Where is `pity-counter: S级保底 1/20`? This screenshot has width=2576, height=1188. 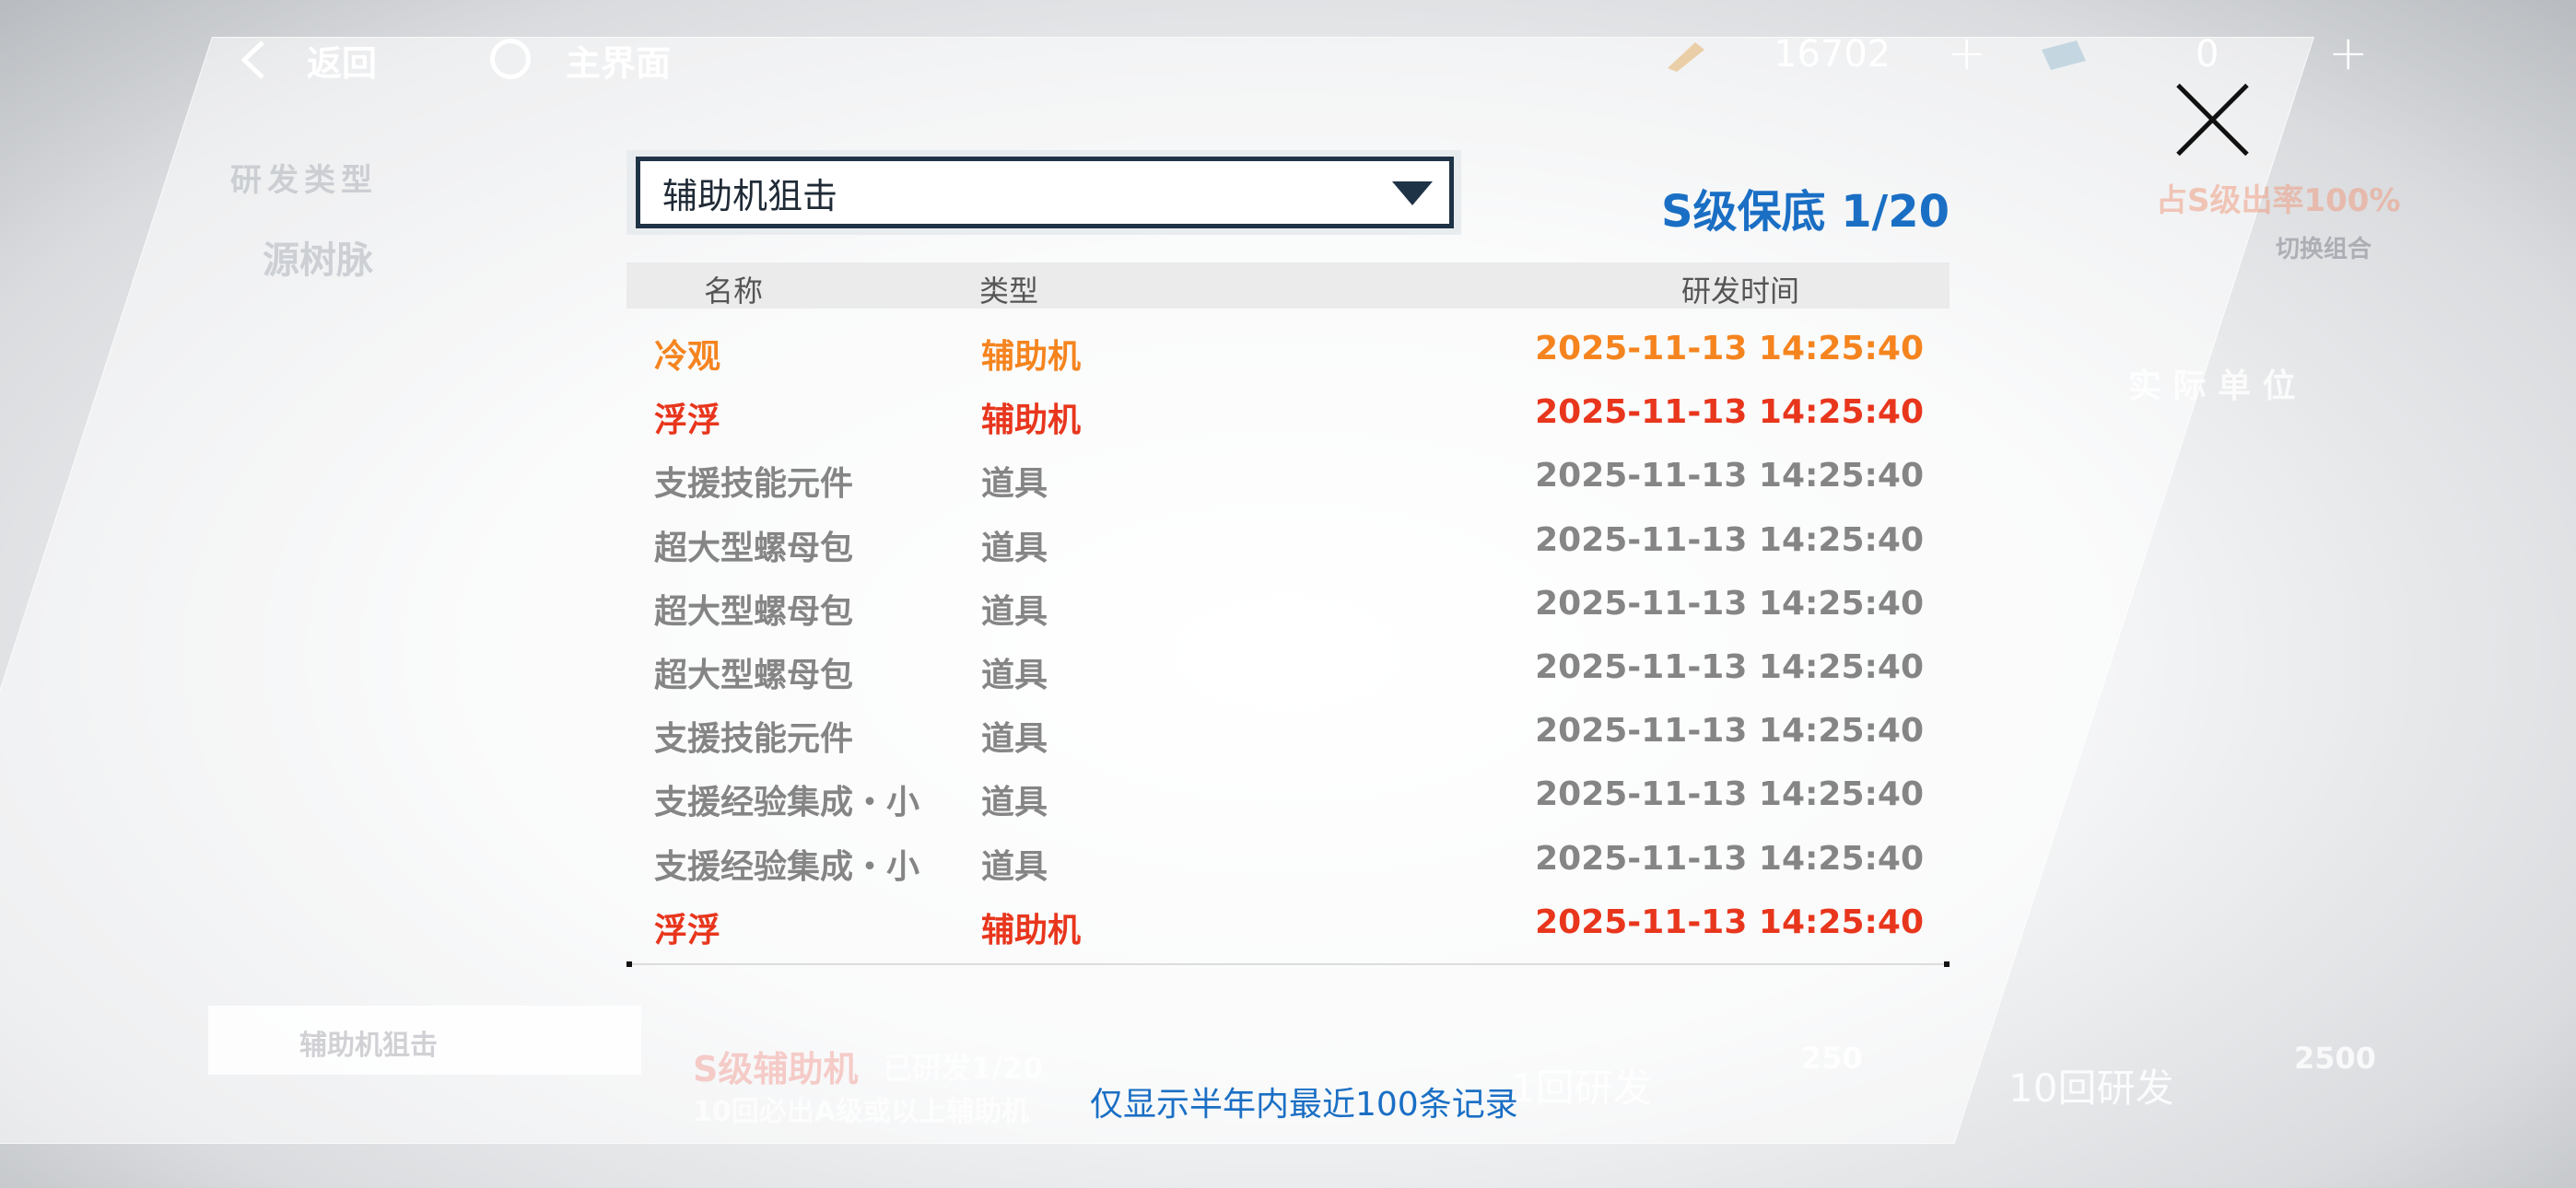 pity-counter: S级保底 1/20 is located at coordinates (1805, 212).